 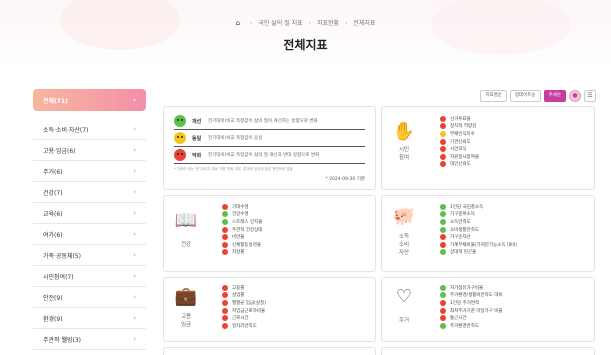 I want to click on circle-icon: ●, so click(x=575, y=96).